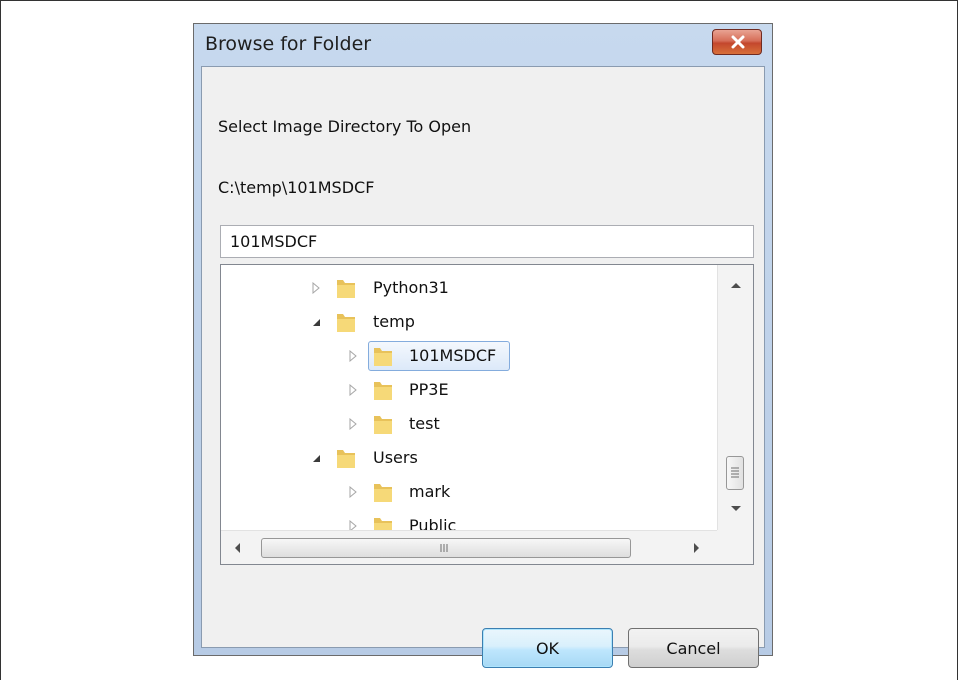  Describe the element at coordinates (469, 322) in the screenshot. I see `tree-item-temp: temp` at that location.